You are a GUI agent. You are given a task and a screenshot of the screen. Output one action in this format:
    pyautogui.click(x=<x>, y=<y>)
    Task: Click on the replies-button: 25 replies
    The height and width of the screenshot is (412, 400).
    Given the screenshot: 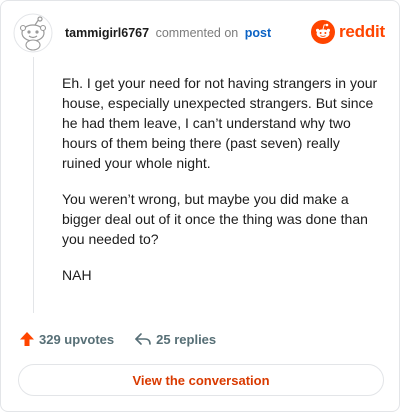 What is the action you would take?
    pyautogui.click(x=175, y=339)
    